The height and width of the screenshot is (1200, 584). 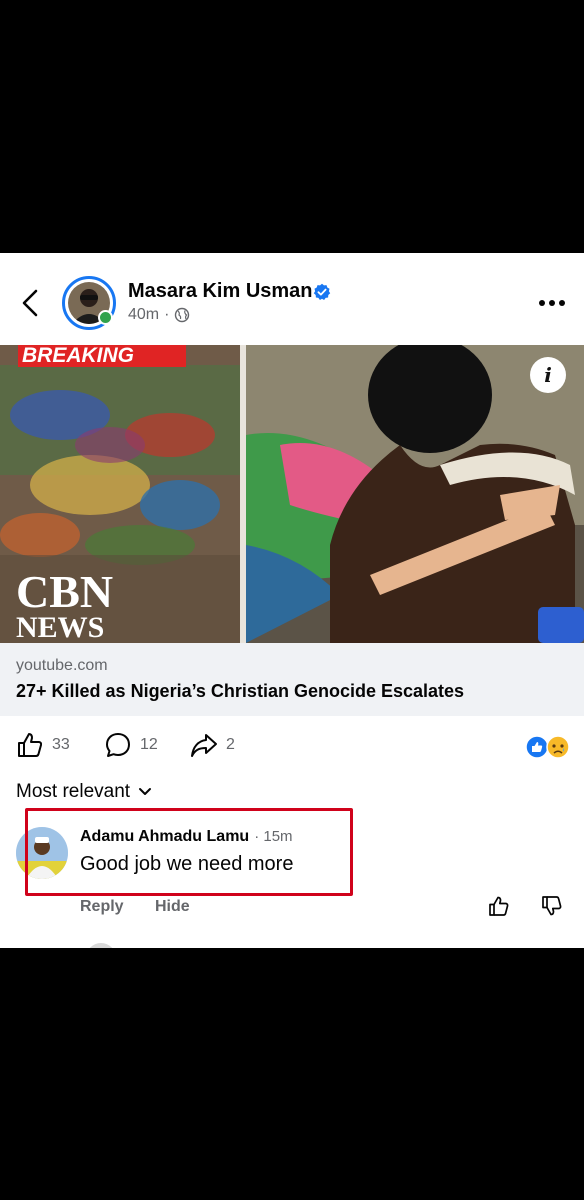 What do you see at coordinates (499, 906) in the screenshot?
I see `comment-like-icon` at bounding box center [499, 906].